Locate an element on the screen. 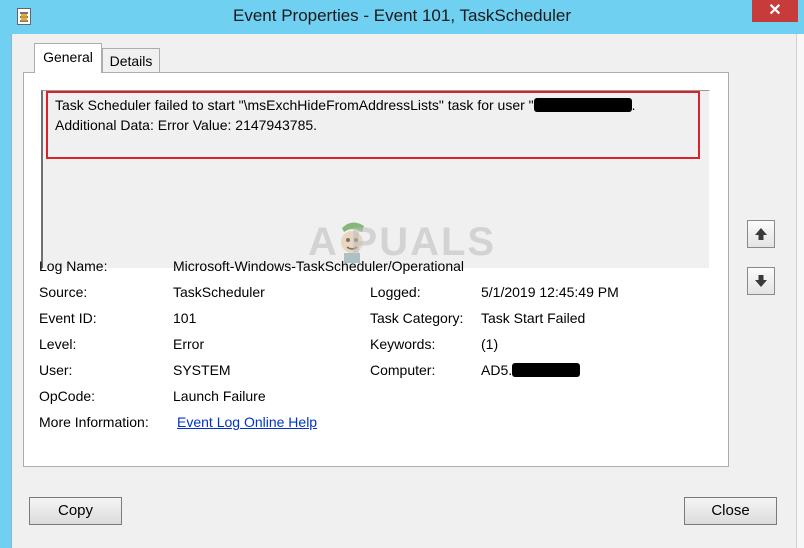 This screenshot has width=804, height=548. redacted-user is located at coordinates (582, 105).